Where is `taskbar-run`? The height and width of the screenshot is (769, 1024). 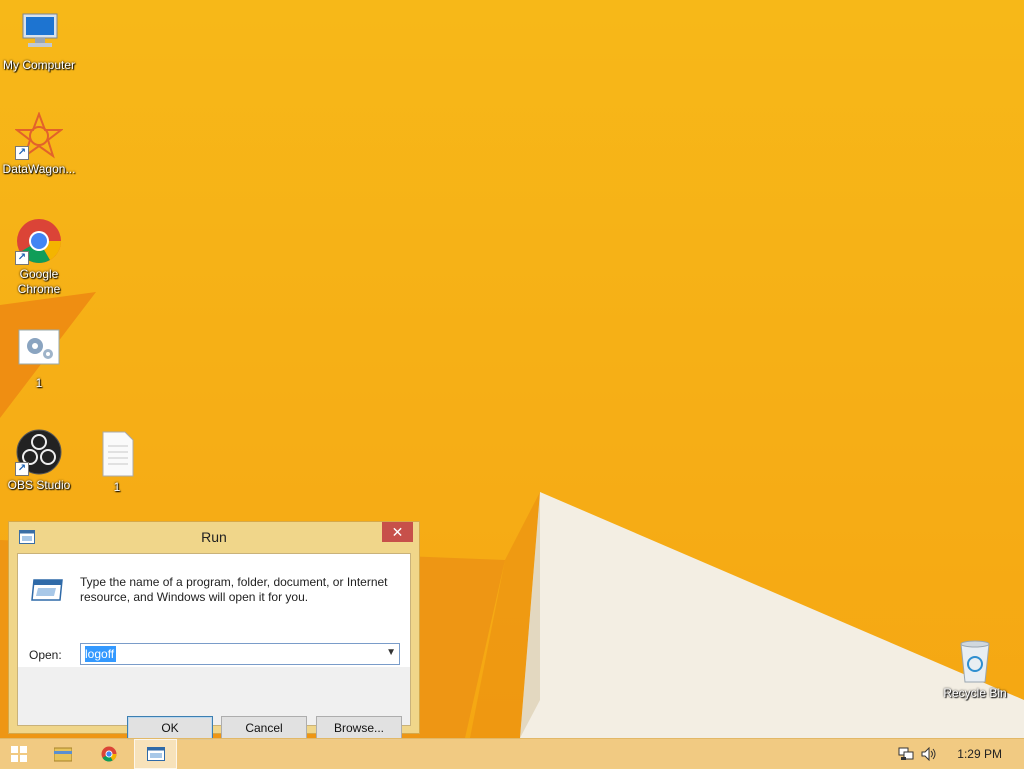
taskbar-run is located at coordinates (155, 754).